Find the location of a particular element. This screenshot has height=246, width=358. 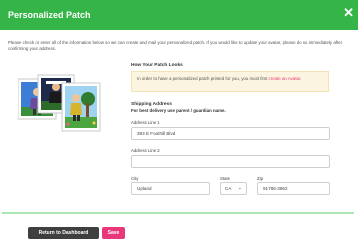

modal-header: Personalized Patch ✕ is located at coordinates (179, 15).